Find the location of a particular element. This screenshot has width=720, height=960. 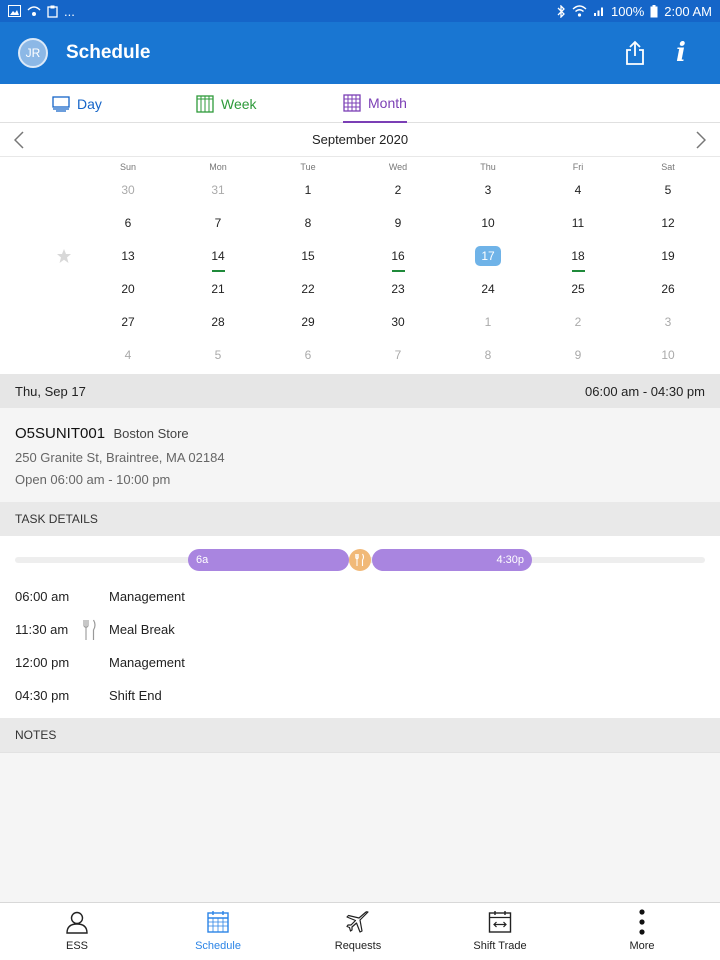

calendar-day-number: 20 is located at coordinates (128, 289).